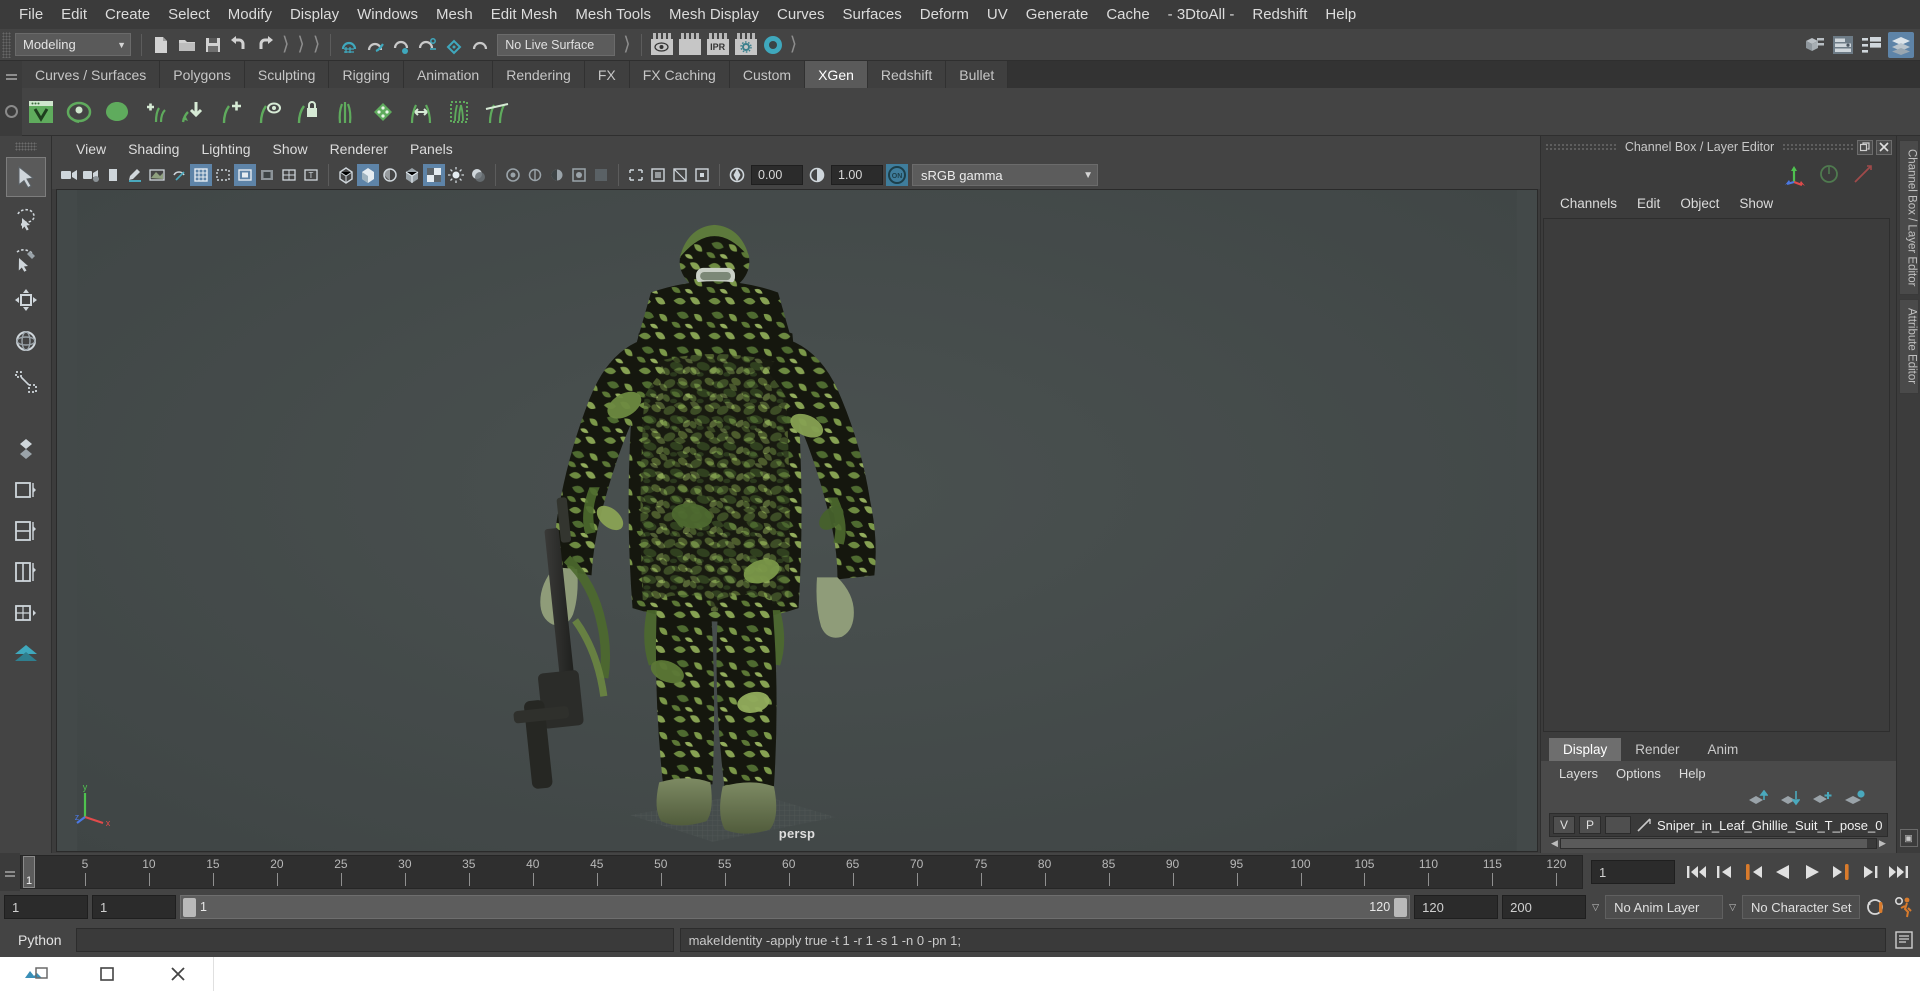 Image resolution: width=1920 pixels, height=991 pixels. Describe the element at coordinates (456, 175) in the screenshot. I see `use-all-lights-icon` at that location.